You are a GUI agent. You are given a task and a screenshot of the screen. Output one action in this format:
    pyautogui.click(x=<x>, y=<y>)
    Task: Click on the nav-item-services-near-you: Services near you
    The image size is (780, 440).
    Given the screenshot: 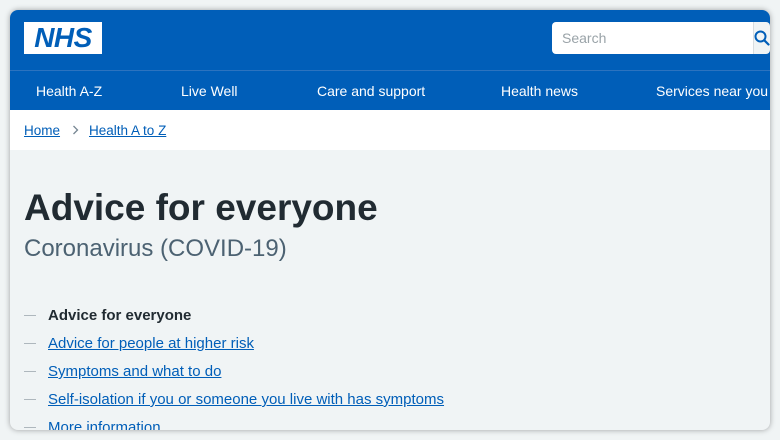 What is the action you would take?
    pyautogui.click(x=712, y=91)
    